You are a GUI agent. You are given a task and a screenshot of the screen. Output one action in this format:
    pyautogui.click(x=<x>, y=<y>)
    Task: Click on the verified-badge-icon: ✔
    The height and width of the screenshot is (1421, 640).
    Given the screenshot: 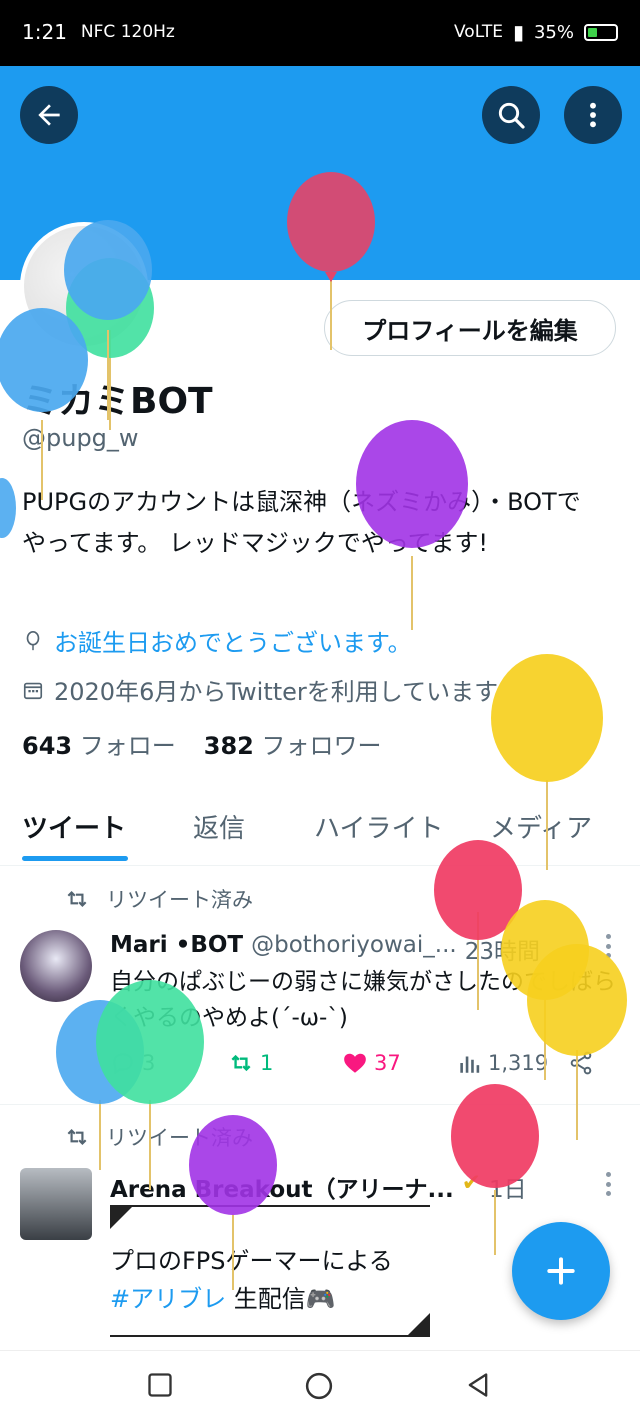 What is the action you would take?
    pyautogui.click(x=471, y=1183)
    